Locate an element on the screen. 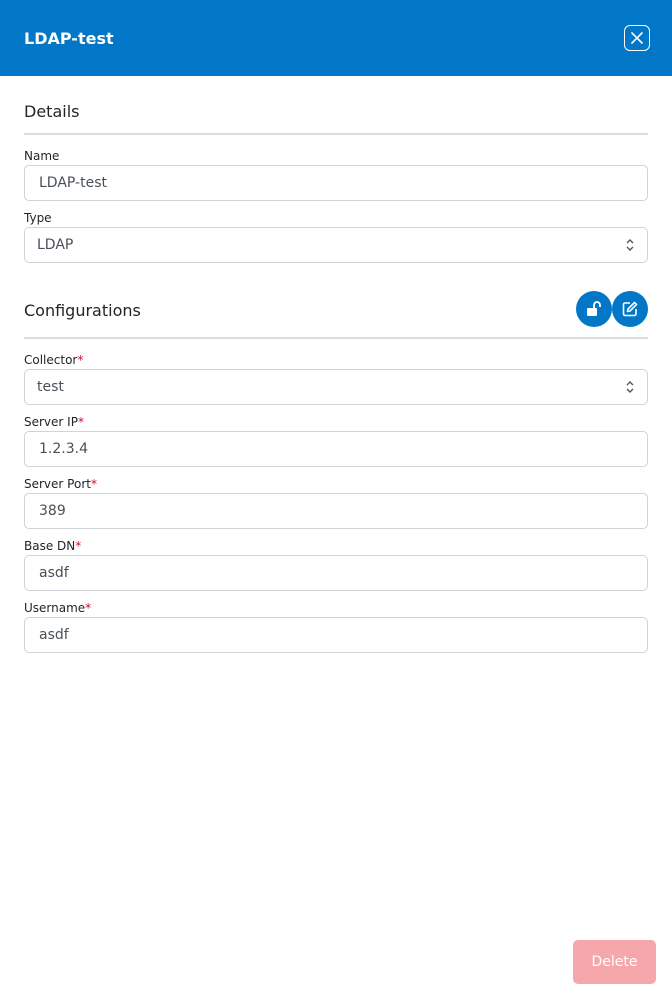 The width and height of the screenshot is (672, 1000). unlock-icon is located at coordinates (594, 308).